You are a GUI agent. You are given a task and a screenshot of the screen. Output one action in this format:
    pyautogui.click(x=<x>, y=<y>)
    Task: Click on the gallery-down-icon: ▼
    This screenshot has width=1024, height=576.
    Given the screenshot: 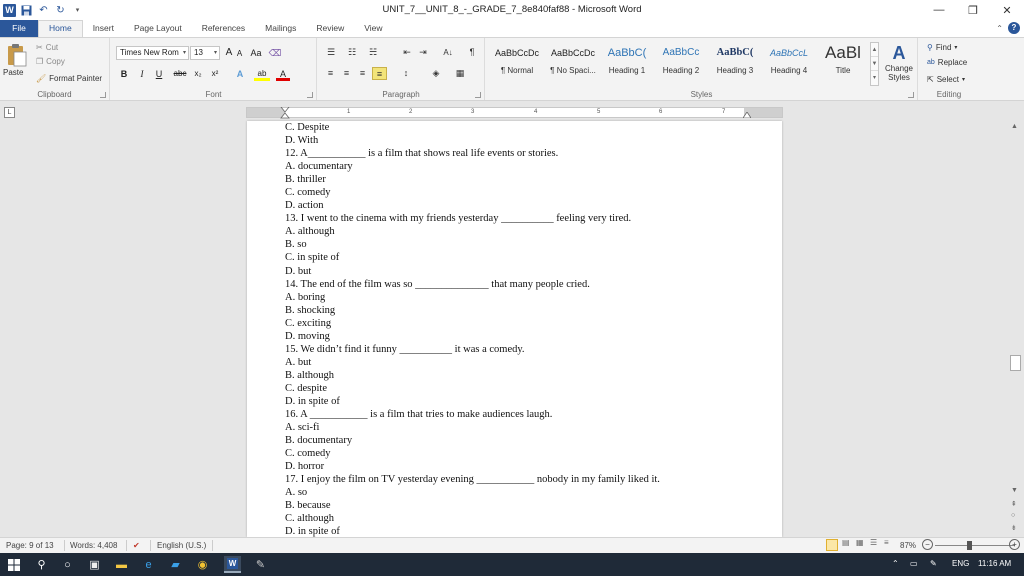 What is the action you would take?
    pyautogui.click(x=874, y=64)
    